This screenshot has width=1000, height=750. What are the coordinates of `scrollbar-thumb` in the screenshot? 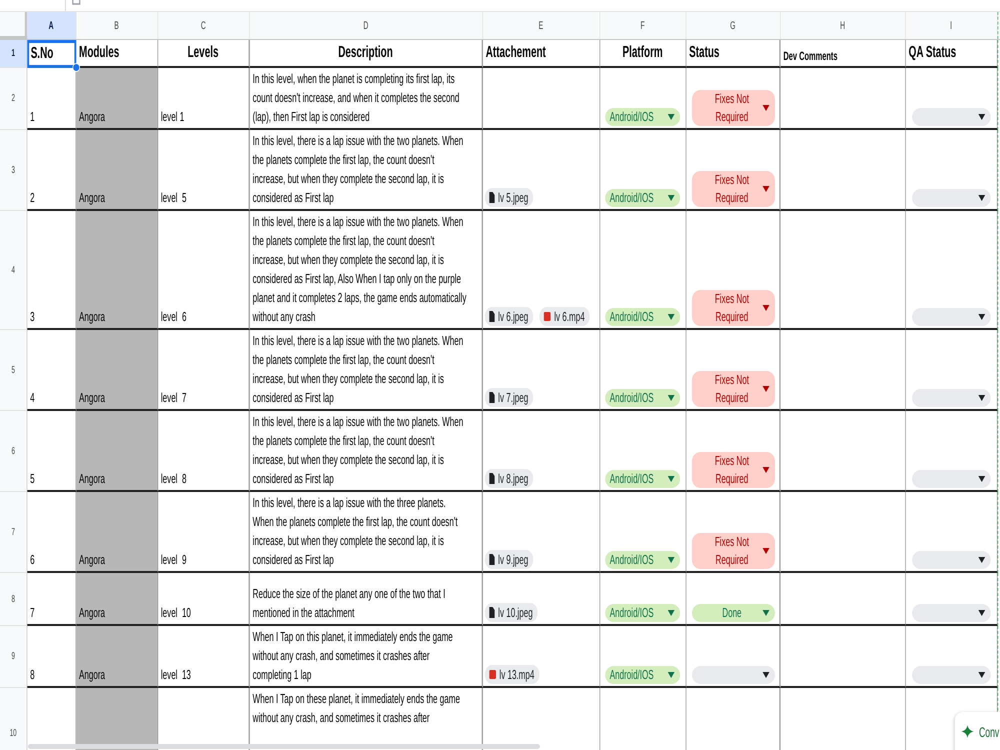 It's located at (284, 746).